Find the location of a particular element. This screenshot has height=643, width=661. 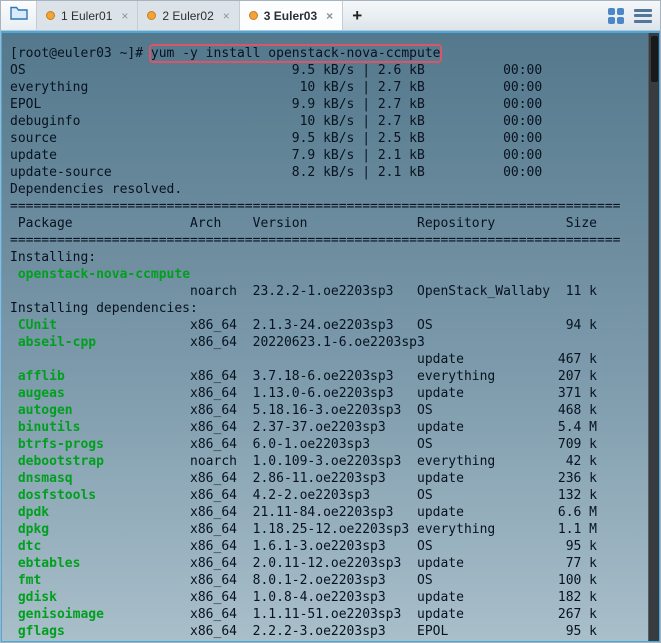

tab-euler03: 3 Euler03 × is located at coordinates (291, 15).